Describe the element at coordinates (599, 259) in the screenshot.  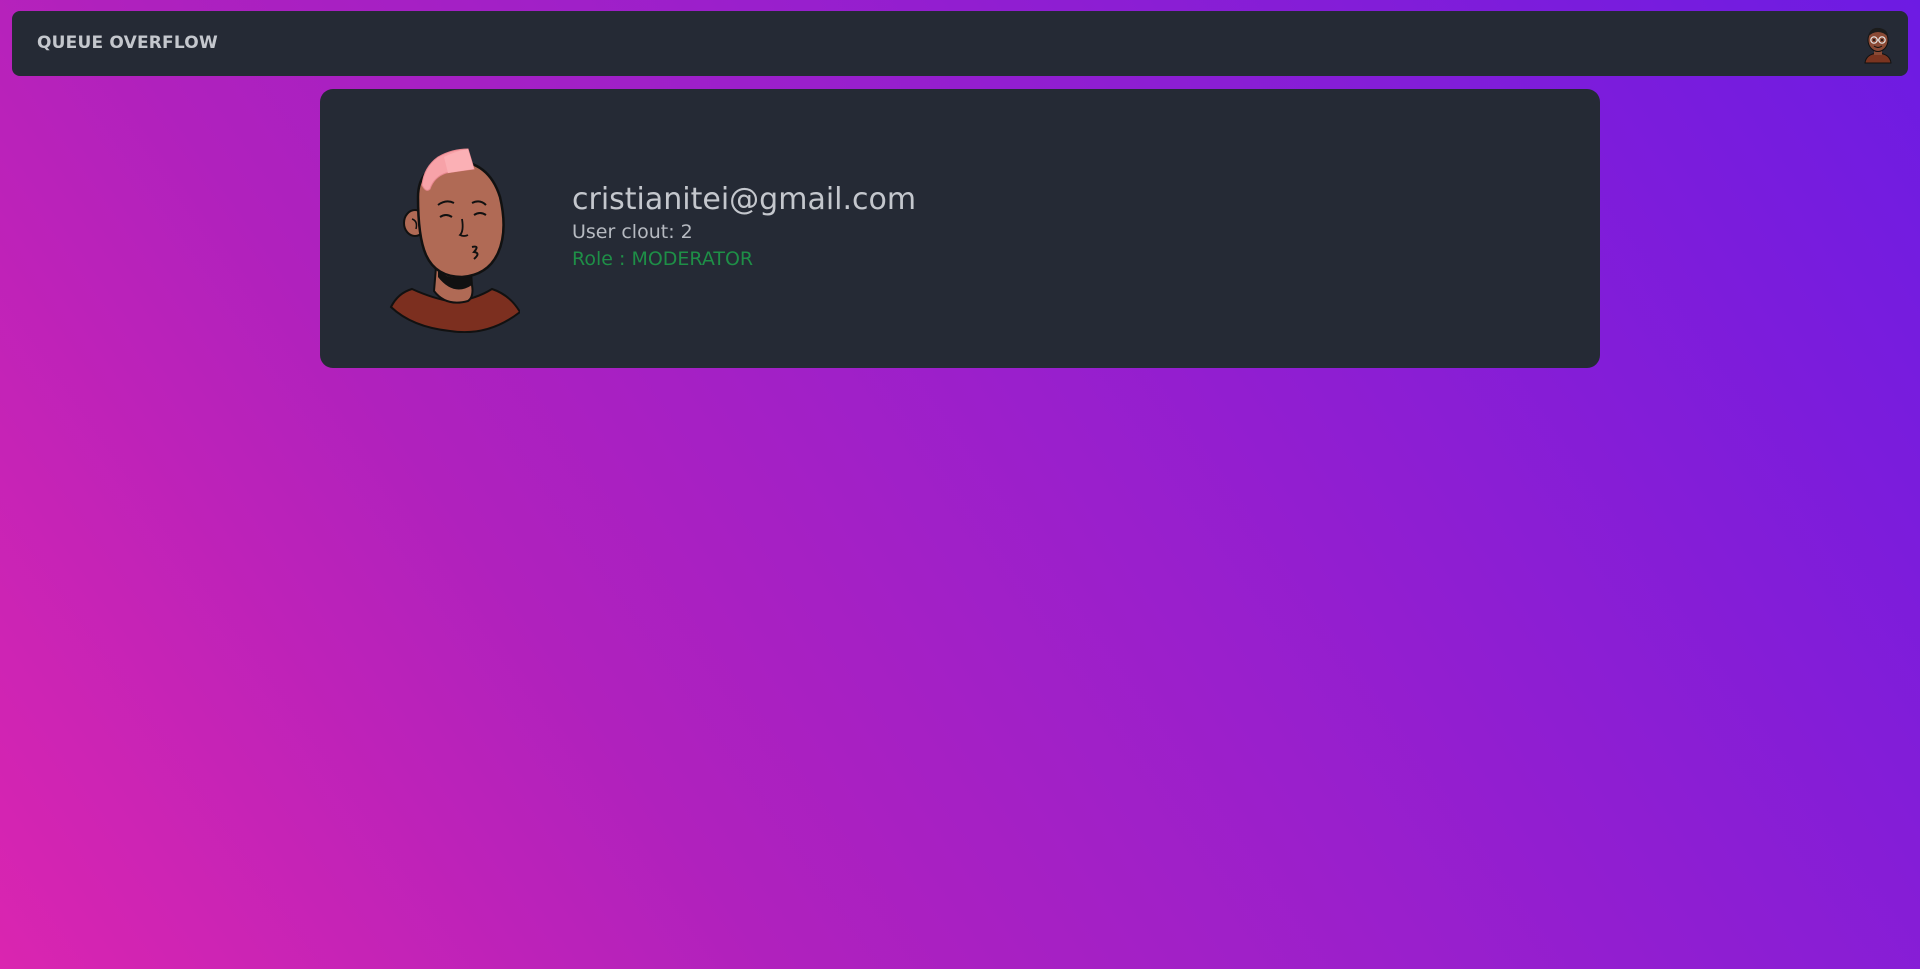
I see `user-role-label: Role :` at that location.